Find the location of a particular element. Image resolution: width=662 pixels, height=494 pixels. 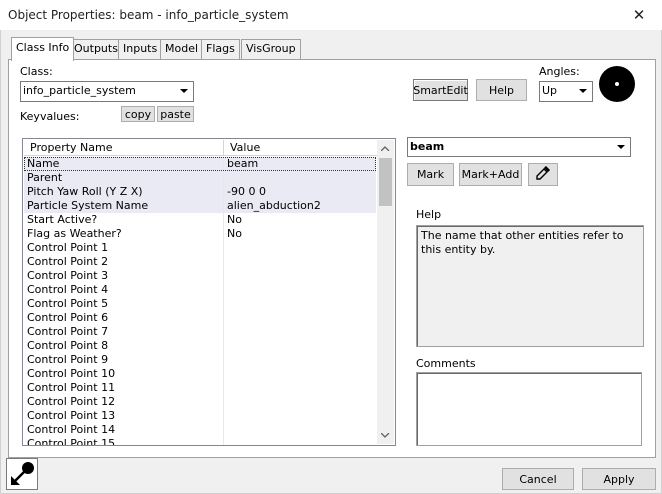

scroll-up-icon is located at coordinates (385, 148).